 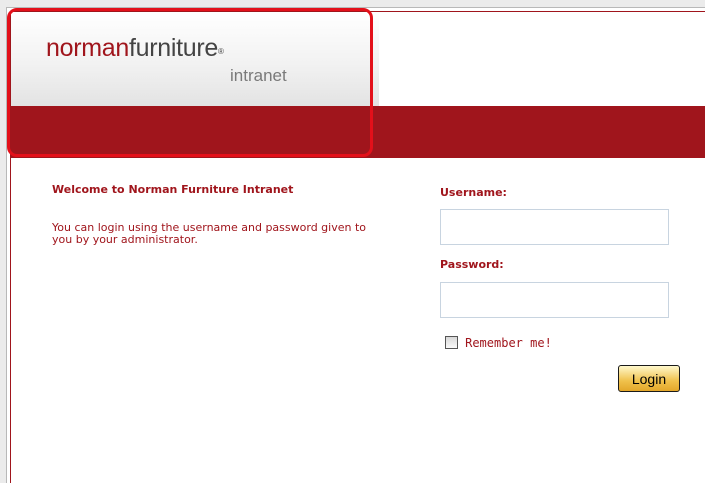 What do you see at coordinates (554, 227) in the screenshot?
I see `username-input` at bounding box center [554, 227].